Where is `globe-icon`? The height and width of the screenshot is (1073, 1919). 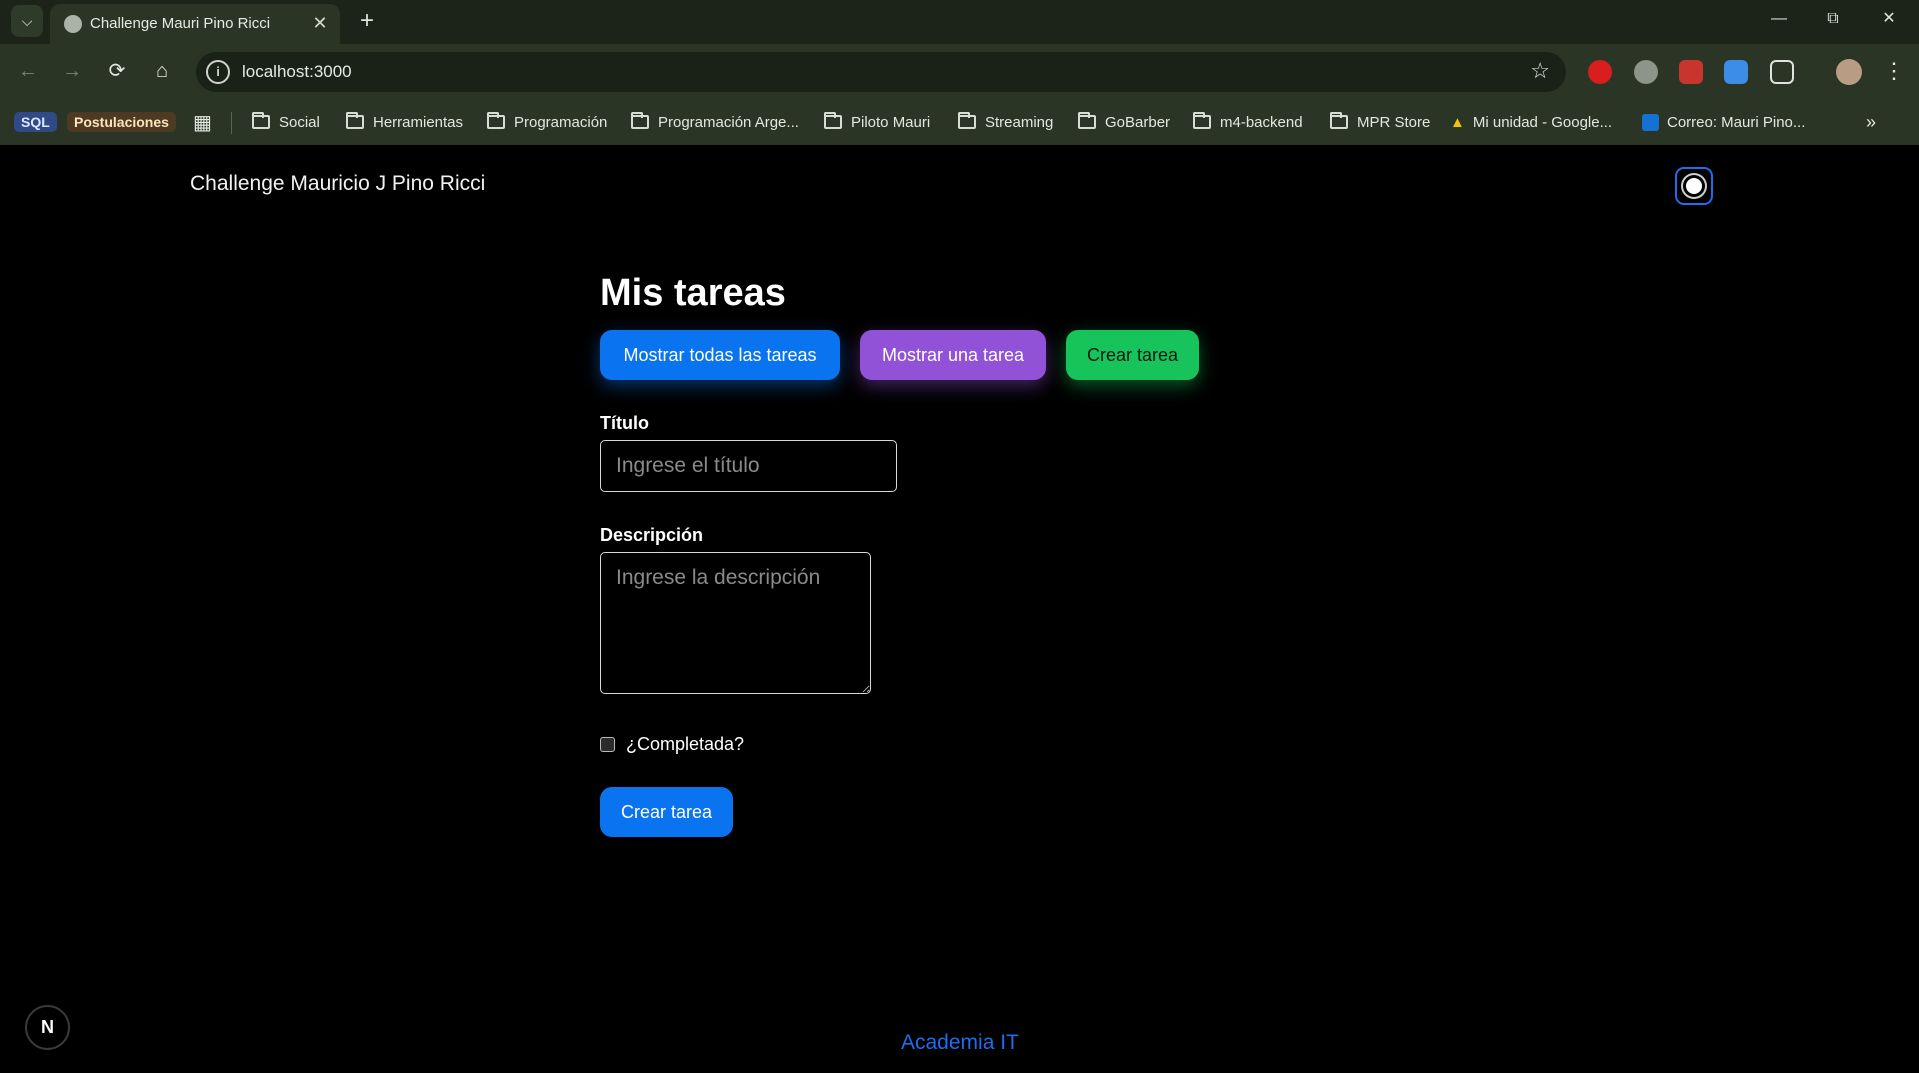 globe-icon is located at coordinates (73, 24).